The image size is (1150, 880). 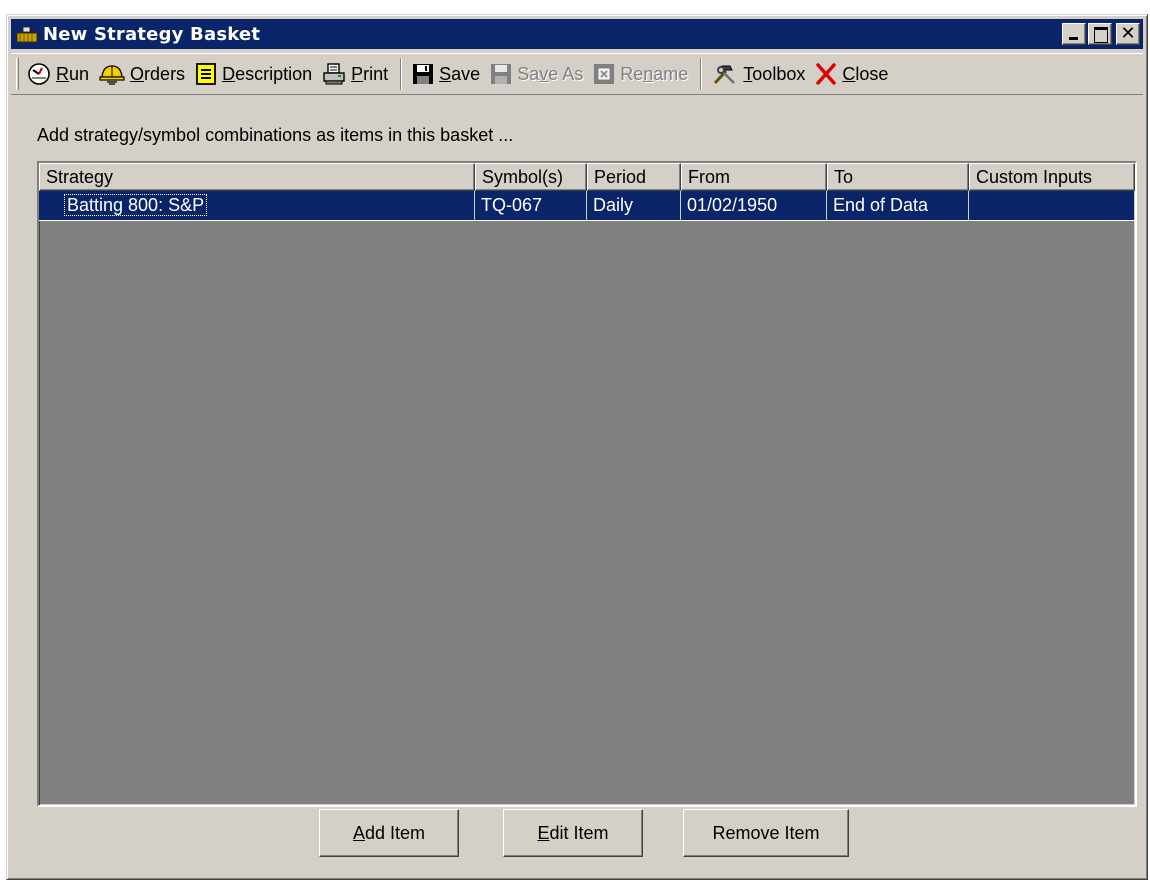 I want to click on rename-icon, so click(x=604, y=74).